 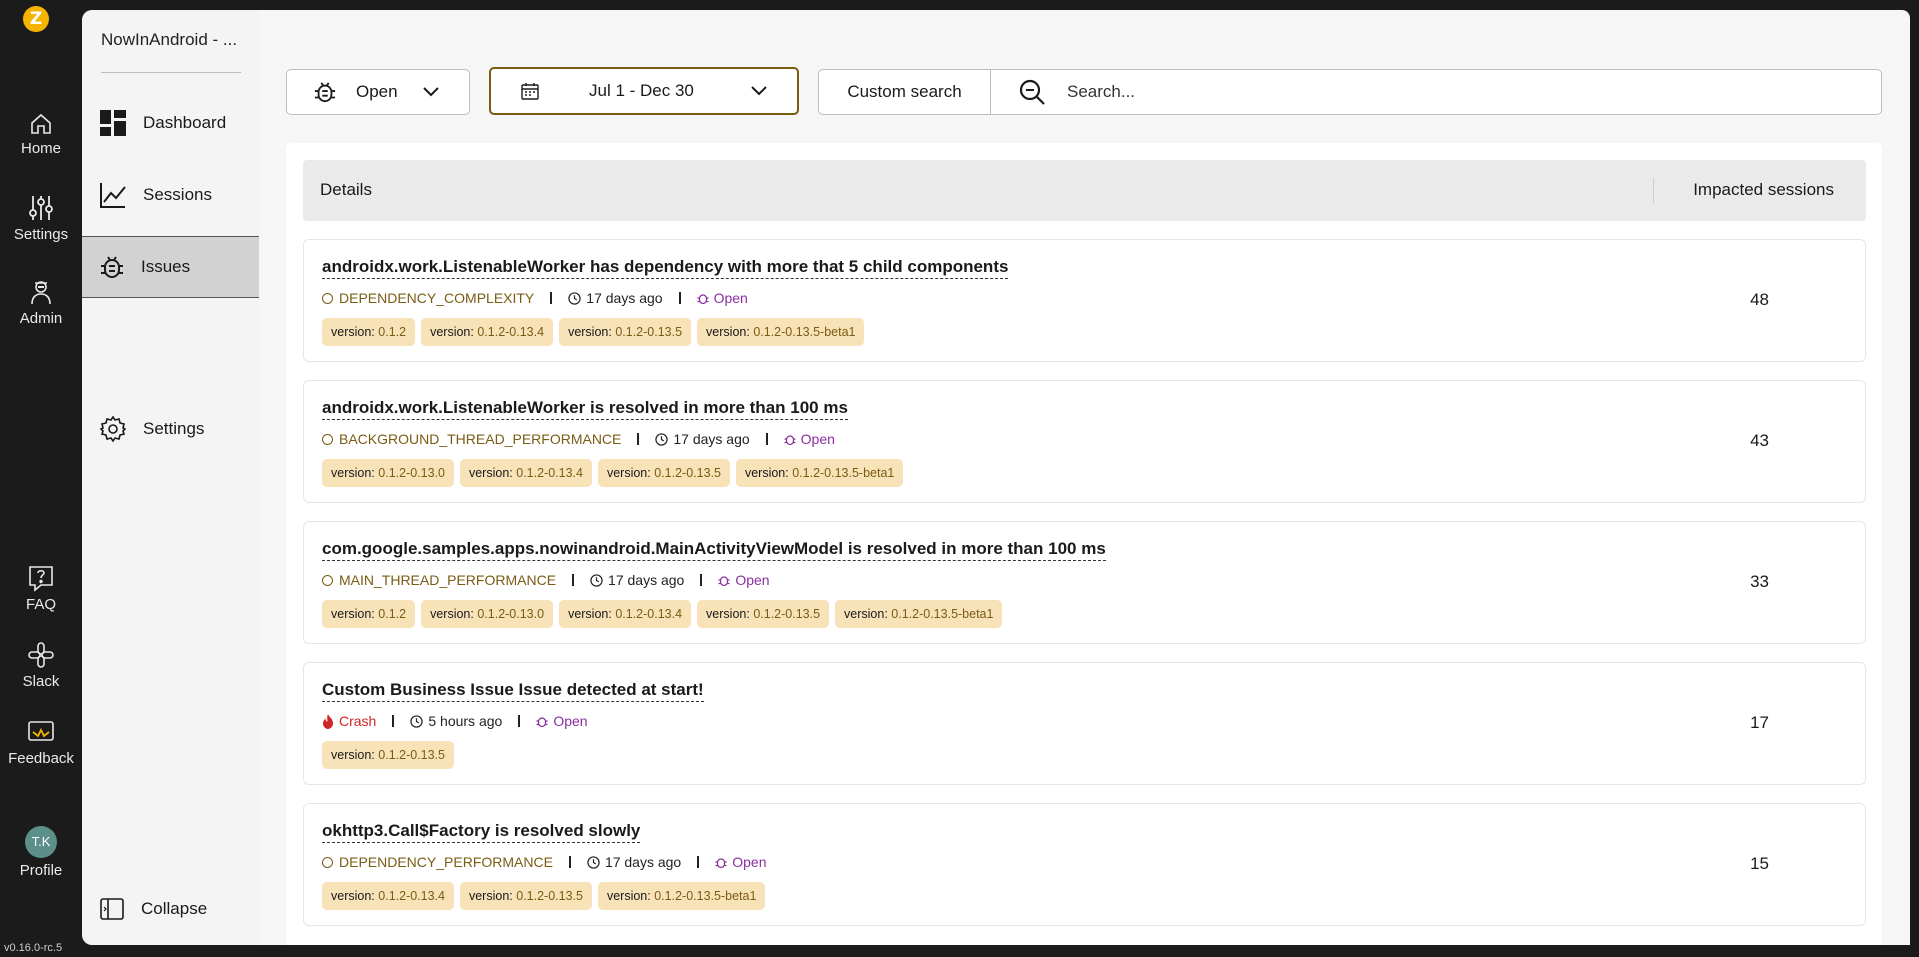 What do you see at coordinates (41, 123) in the screenshot?
I see `home-icon` at bounding box center [41, 123].